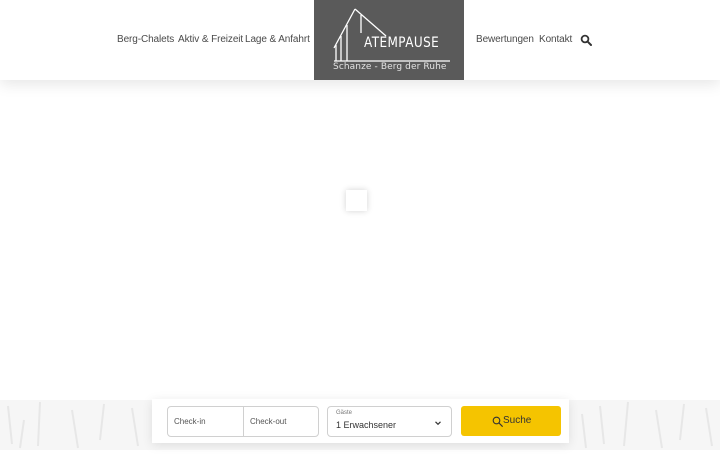  Describe the element at coordinates (517, 420) in the screenshot. I see `search-button-label: Suche` at that location.